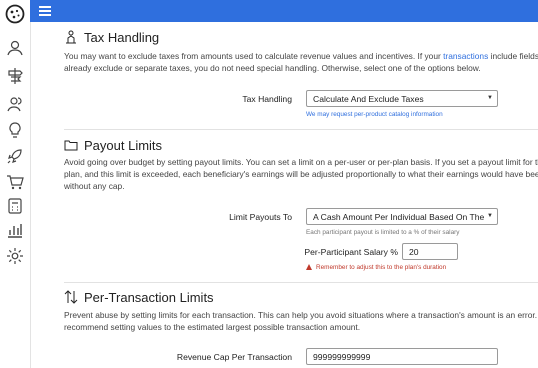 The width and height of the screenshot is (538, 368). I want to click on payout-limits-heading: Payout Limits, so click(113, 145).